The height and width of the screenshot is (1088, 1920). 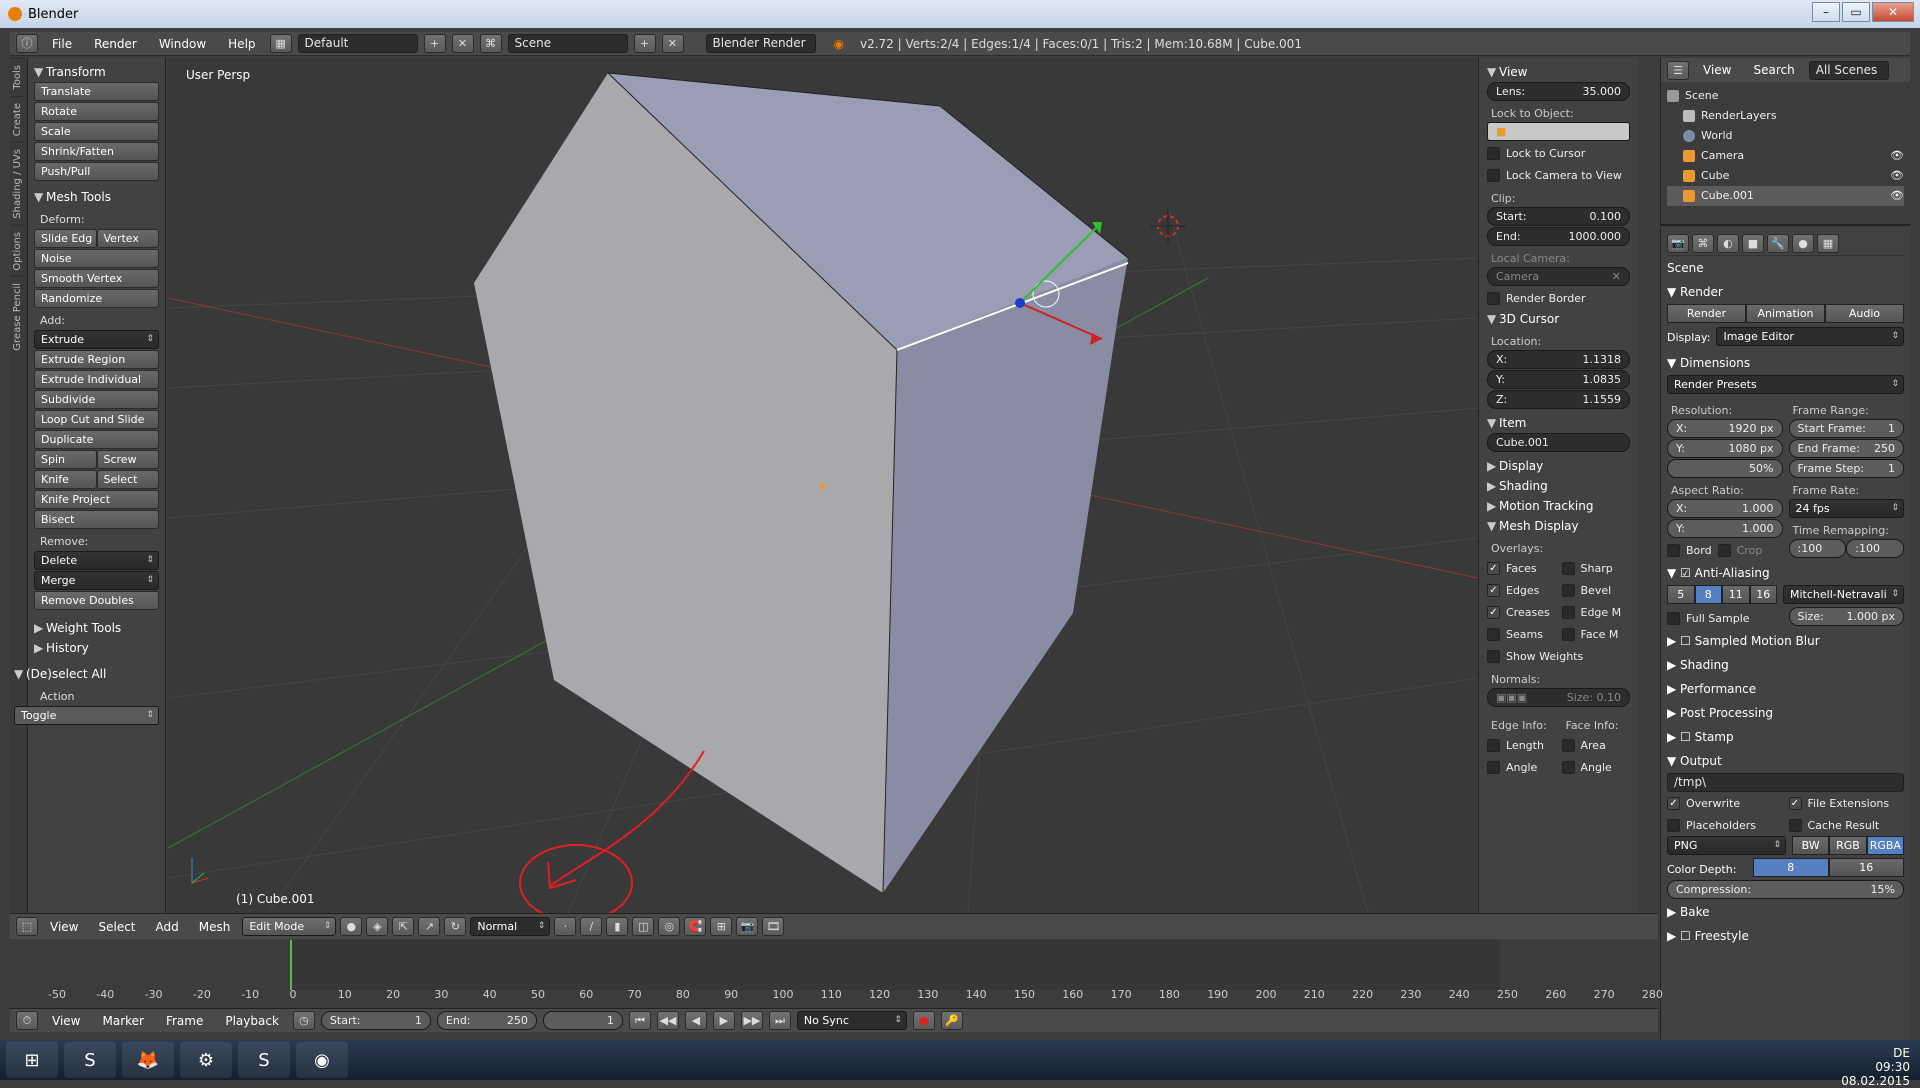 What do you see at coordinates (1785, 713) in the screenshot?
I see `post-processing-panel-header: ▶ Post Processing` at bounding box center [1785, 713].